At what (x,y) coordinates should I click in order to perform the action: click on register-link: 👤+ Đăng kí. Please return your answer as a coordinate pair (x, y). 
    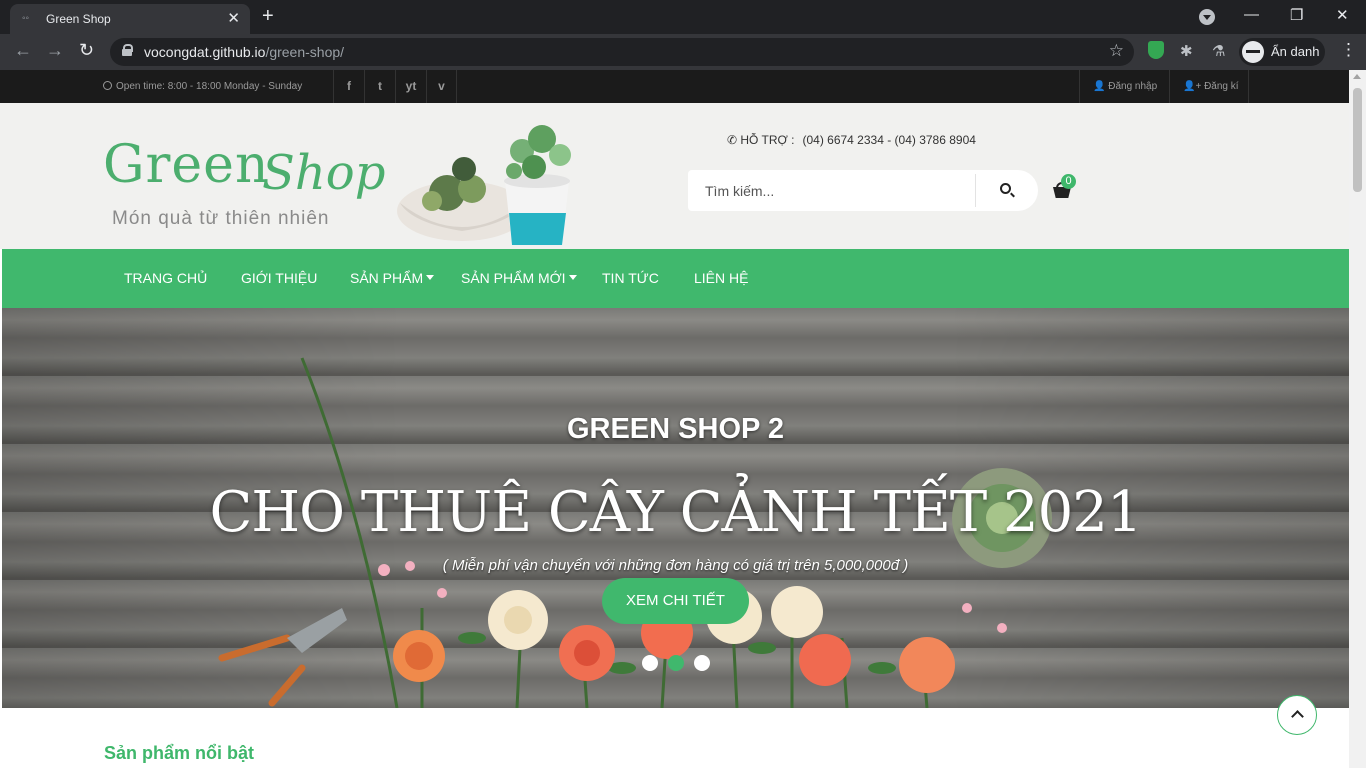
    Looking at the image, I should click on (1209, 86).